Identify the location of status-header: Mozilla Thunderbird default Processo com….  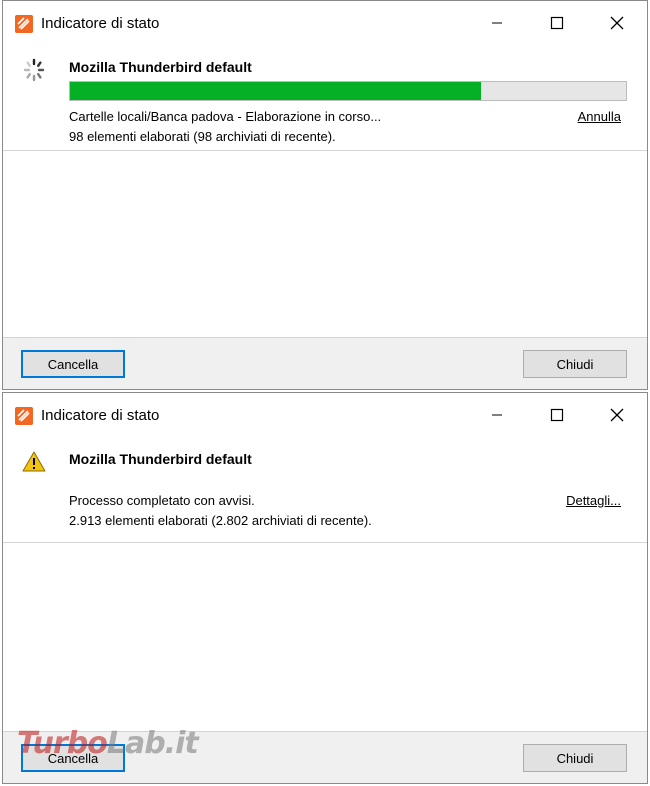
(325, 490).